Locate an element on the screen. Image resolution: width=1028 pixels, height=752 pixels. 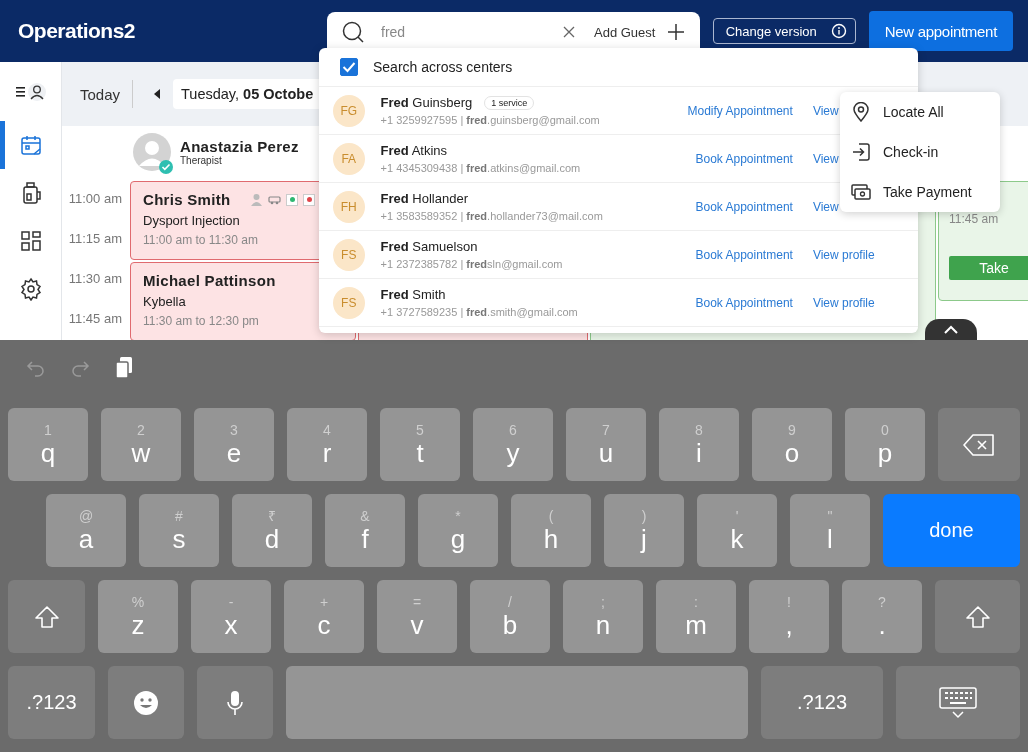
initials-avatar: FA is located at coordinates (349, 158).